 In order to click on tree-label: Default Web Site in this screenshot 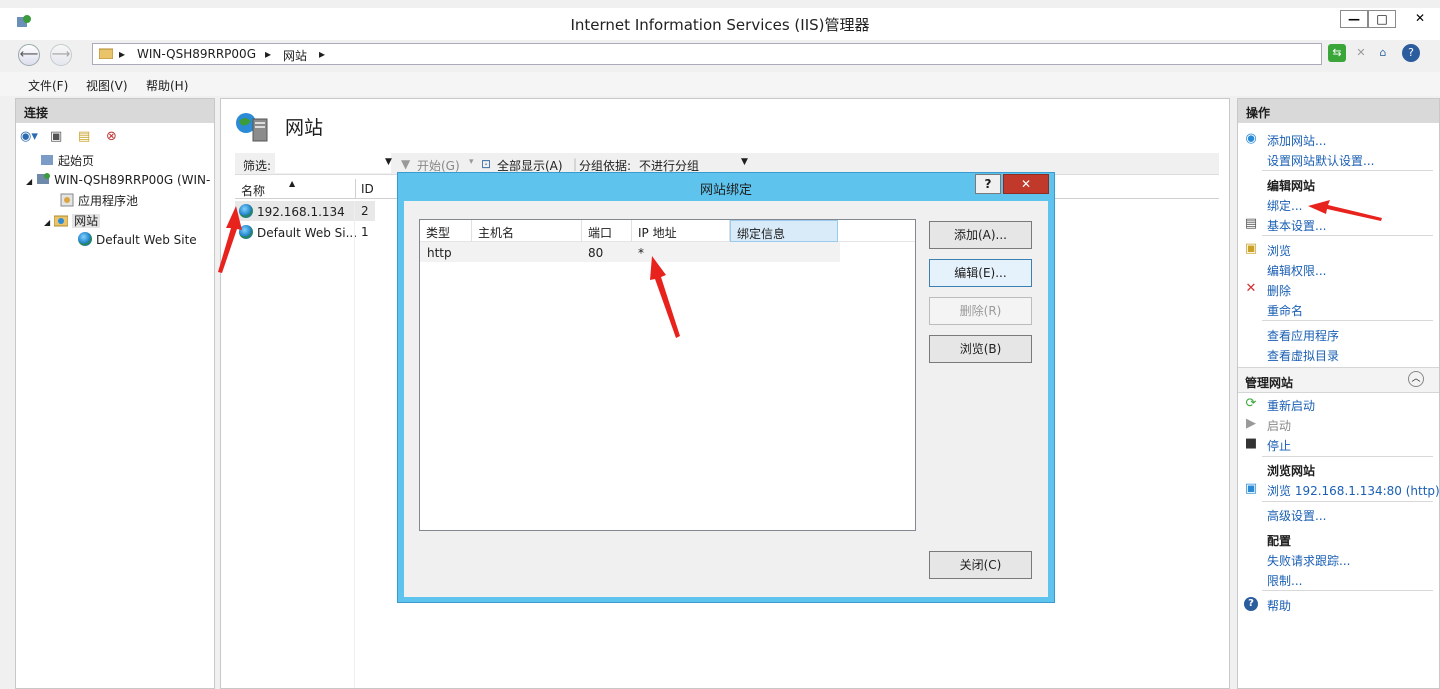, I will do `click(146, 240)`.